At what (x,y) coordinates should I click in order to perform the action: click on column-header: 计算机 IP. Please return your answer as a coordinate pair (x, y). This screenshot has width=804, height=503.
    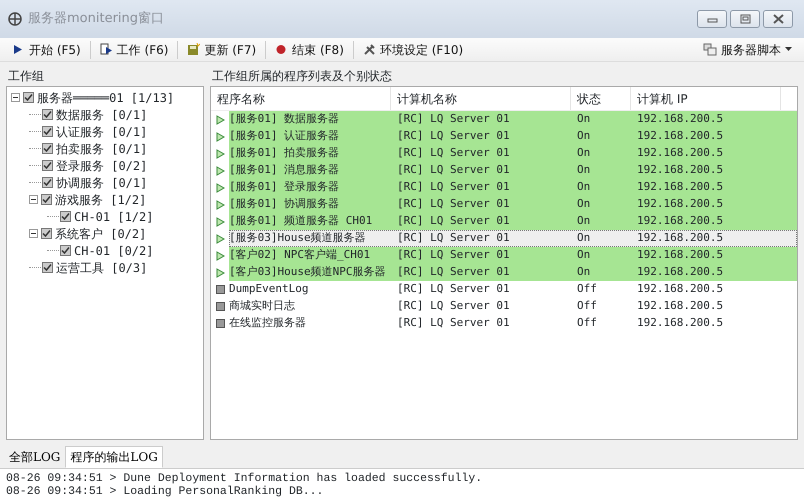
    Looking at the image, I should click on (706, 98).